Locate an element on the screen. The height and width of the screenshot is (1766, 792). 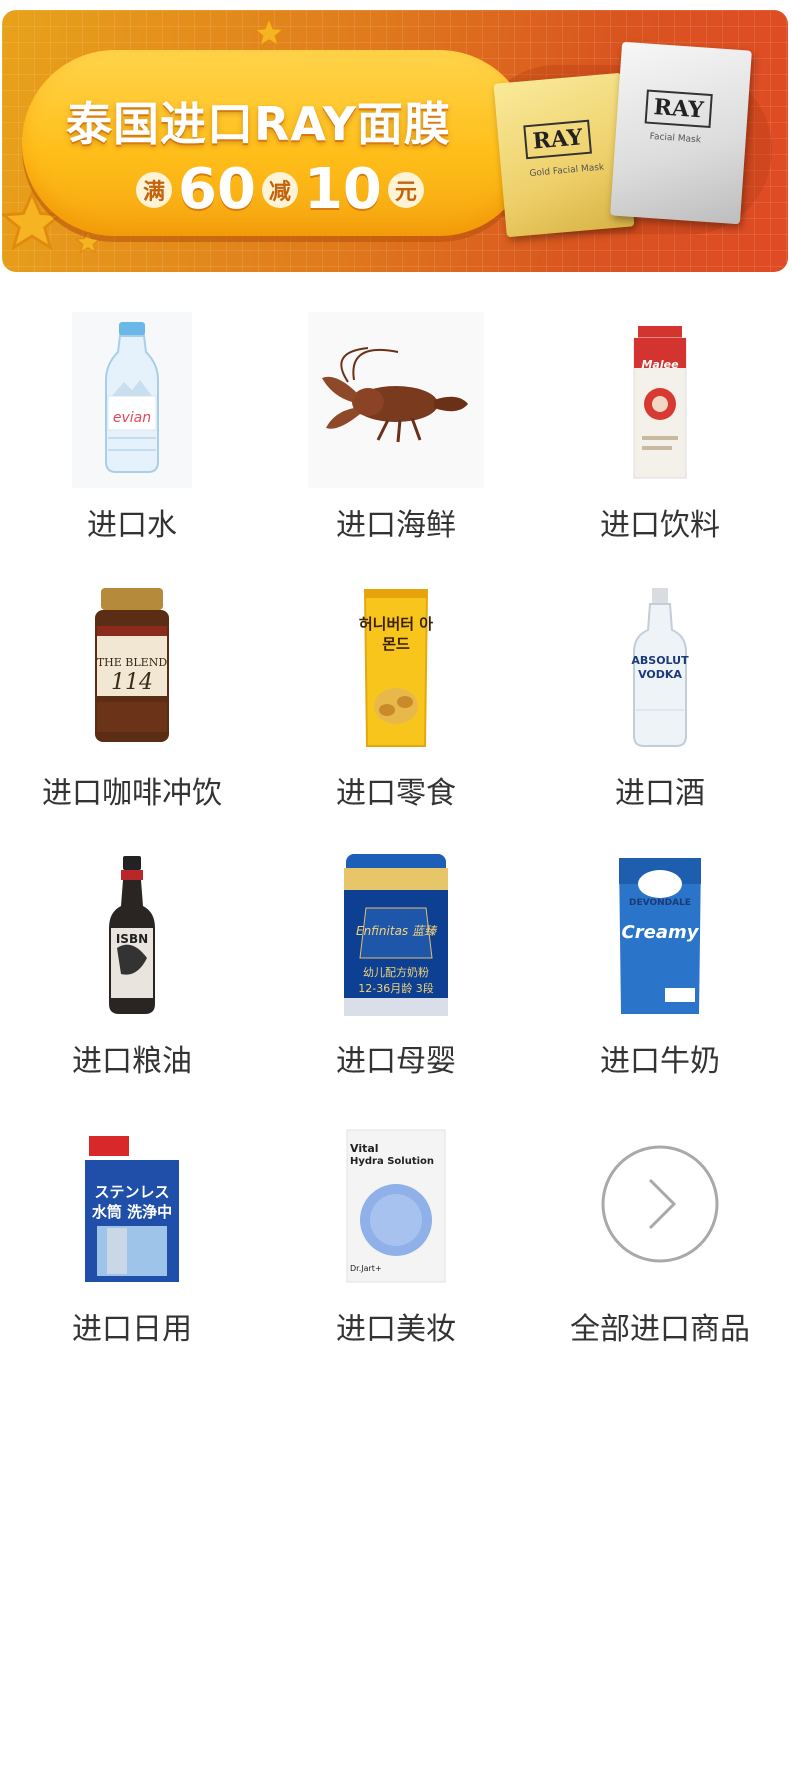
category-all-imported: 全部进口商品 is located at coordinates (660, 1230).